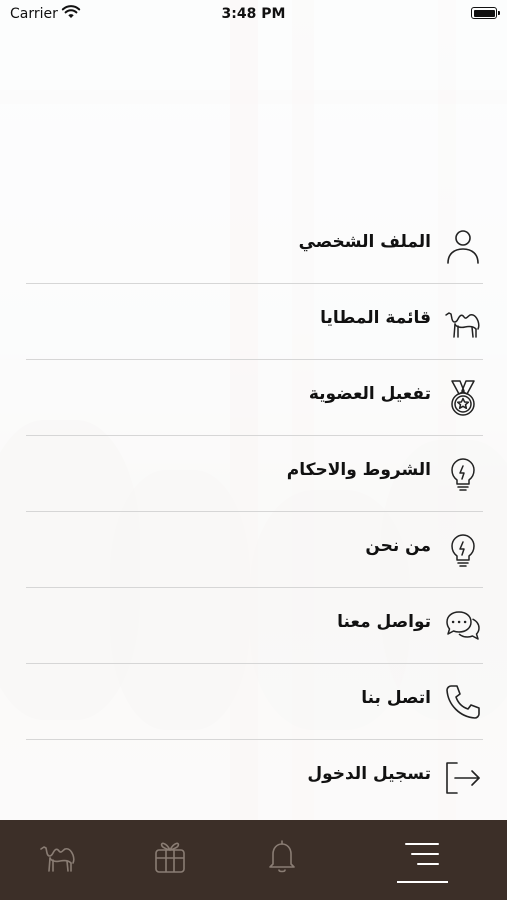 The height and width of the screenshot is (900, 507). Describe the element at coordinates (253, 860) in the screenshot. I see `tab-bar` at that location.